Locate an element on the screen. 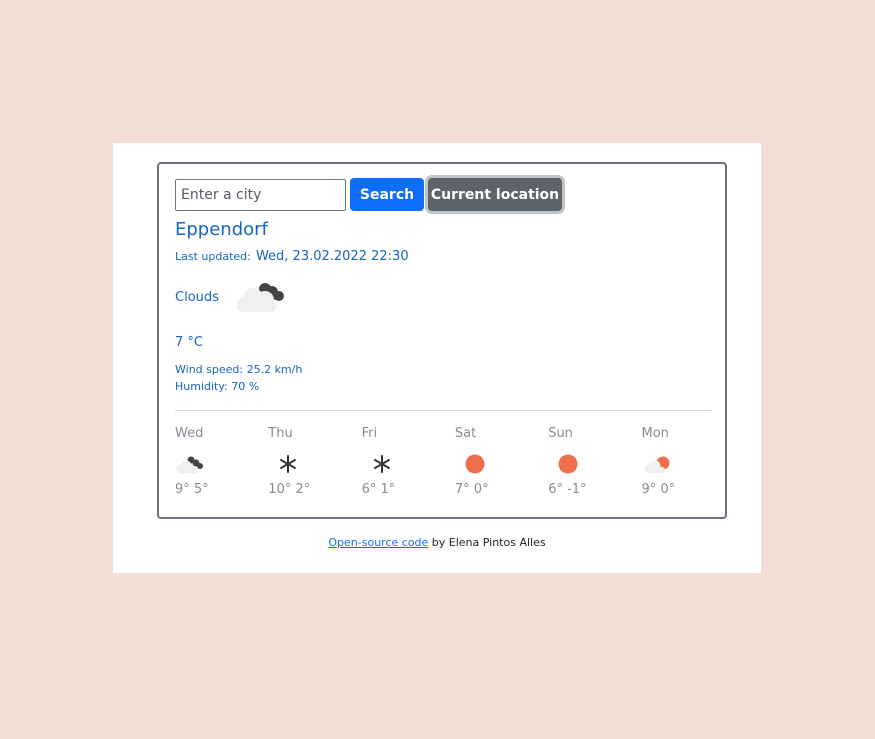  partly-cloudy-icon is located at coordinates (657, 464).